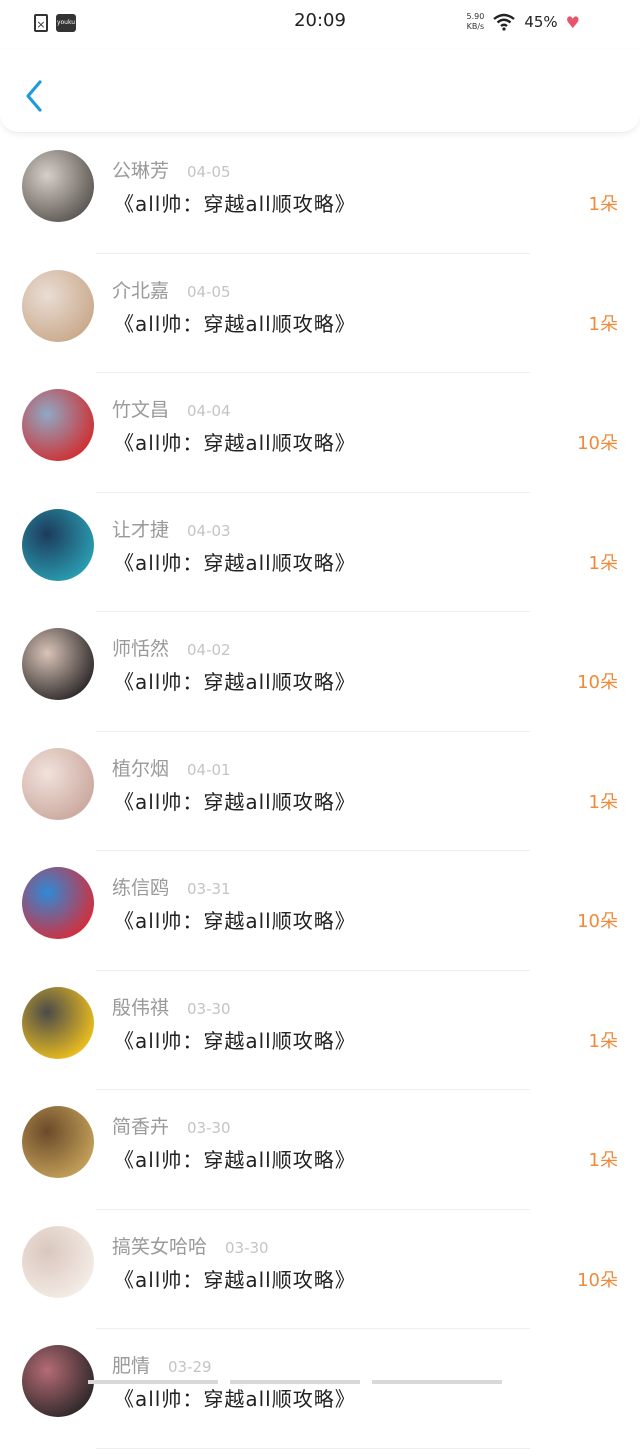 The height and width of the screenshot is (1449, 640). Describe the element at coordinates (160, 1246) in the screenshot. I see `user-name: 搞笑女哈哈` at that location.